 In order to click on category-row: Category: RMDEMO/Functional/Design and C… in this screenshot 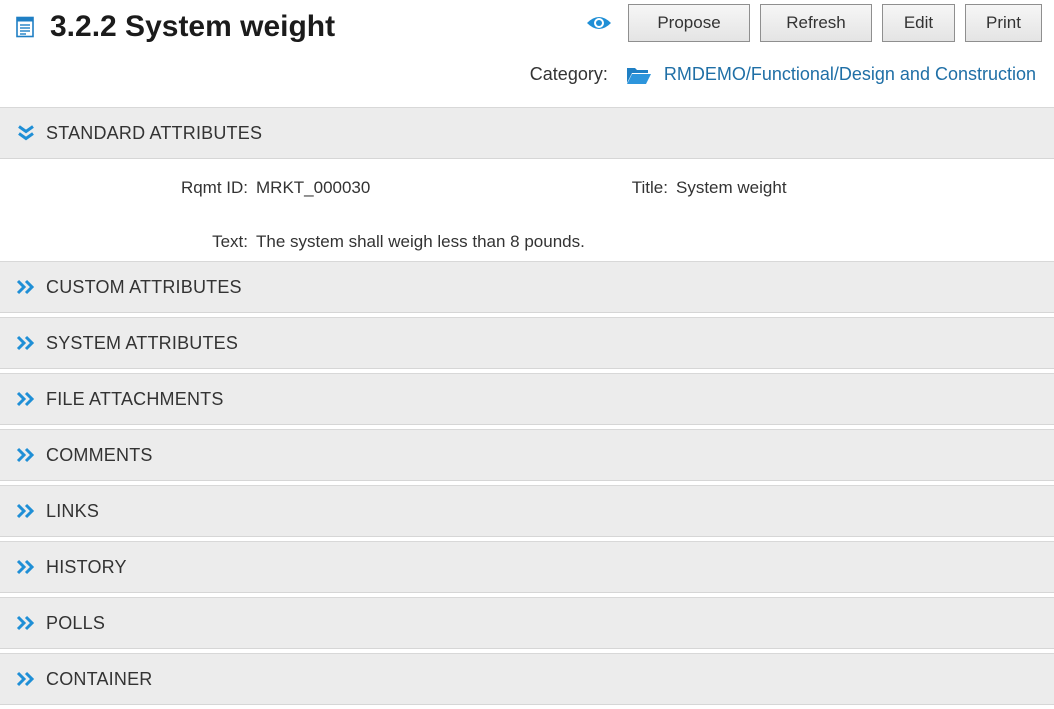, I will do `click(783, 74)`.